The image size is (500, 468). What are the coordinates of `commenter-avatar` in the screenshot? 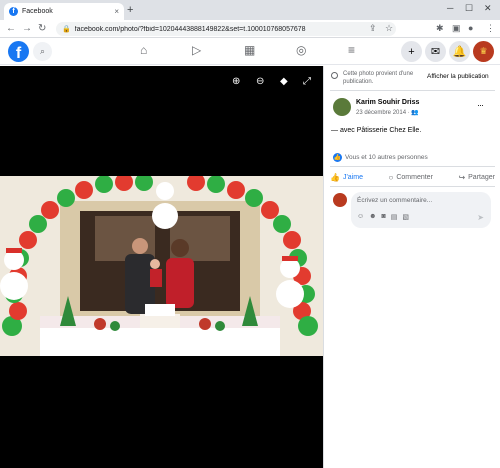 It's located at (340, 200).